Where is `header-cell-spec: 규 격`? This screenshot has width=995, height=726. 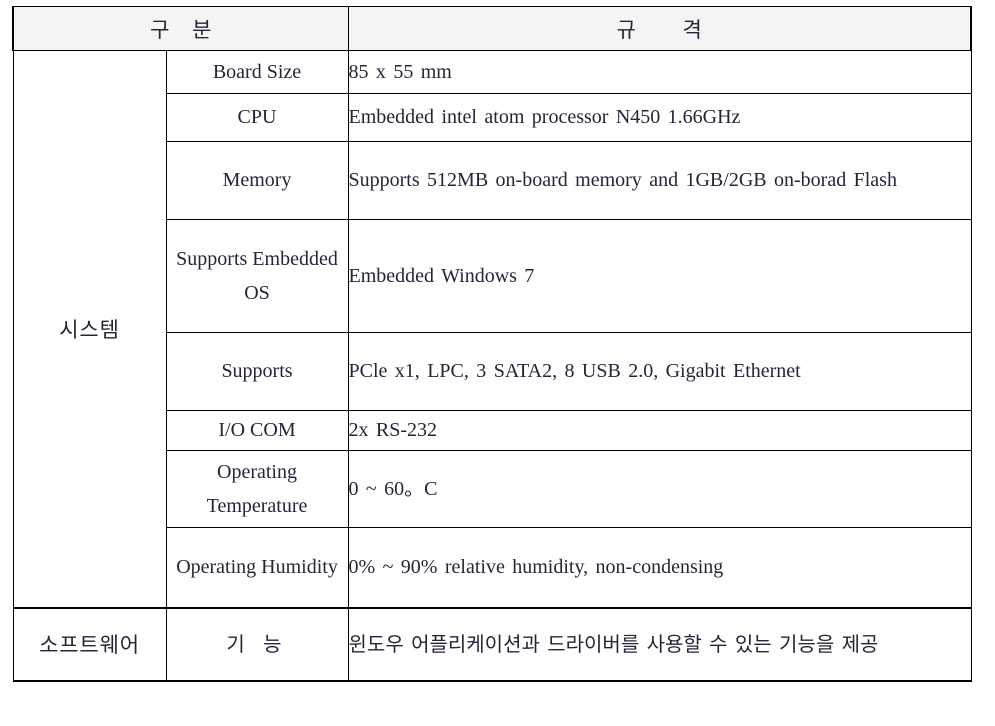
header-cell-spec: 규 격 is located at coordinates (660, 28).